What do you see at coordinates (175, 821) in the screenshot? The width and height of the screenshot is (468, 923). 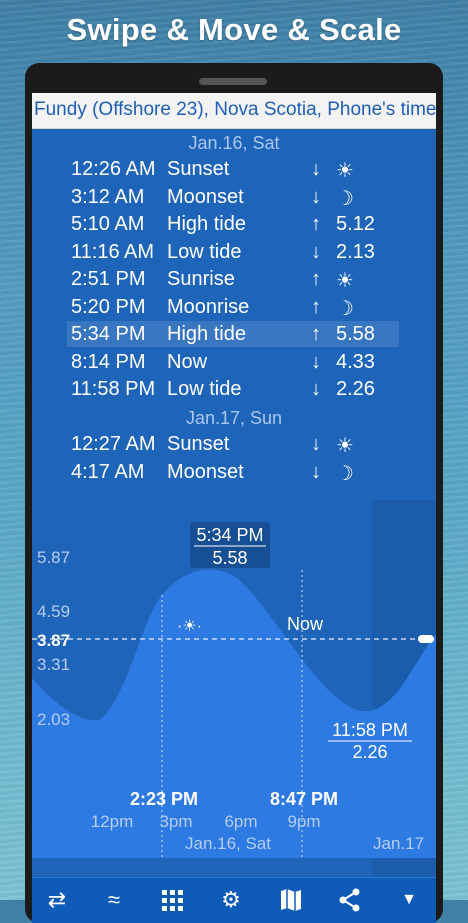 I see `x-tick-label: 3pm` at bounding box center [175, 821].